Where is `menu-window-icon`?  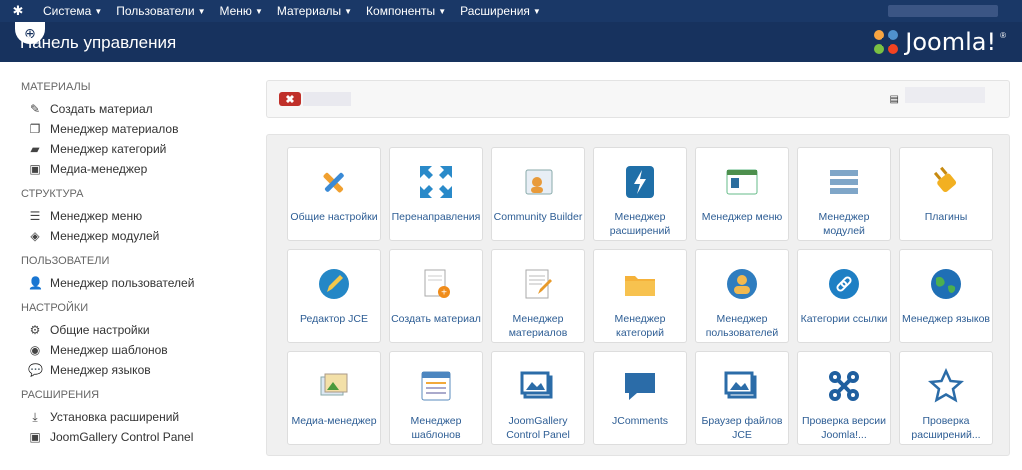 menu-window-icon is located at coordinates (742, 182).